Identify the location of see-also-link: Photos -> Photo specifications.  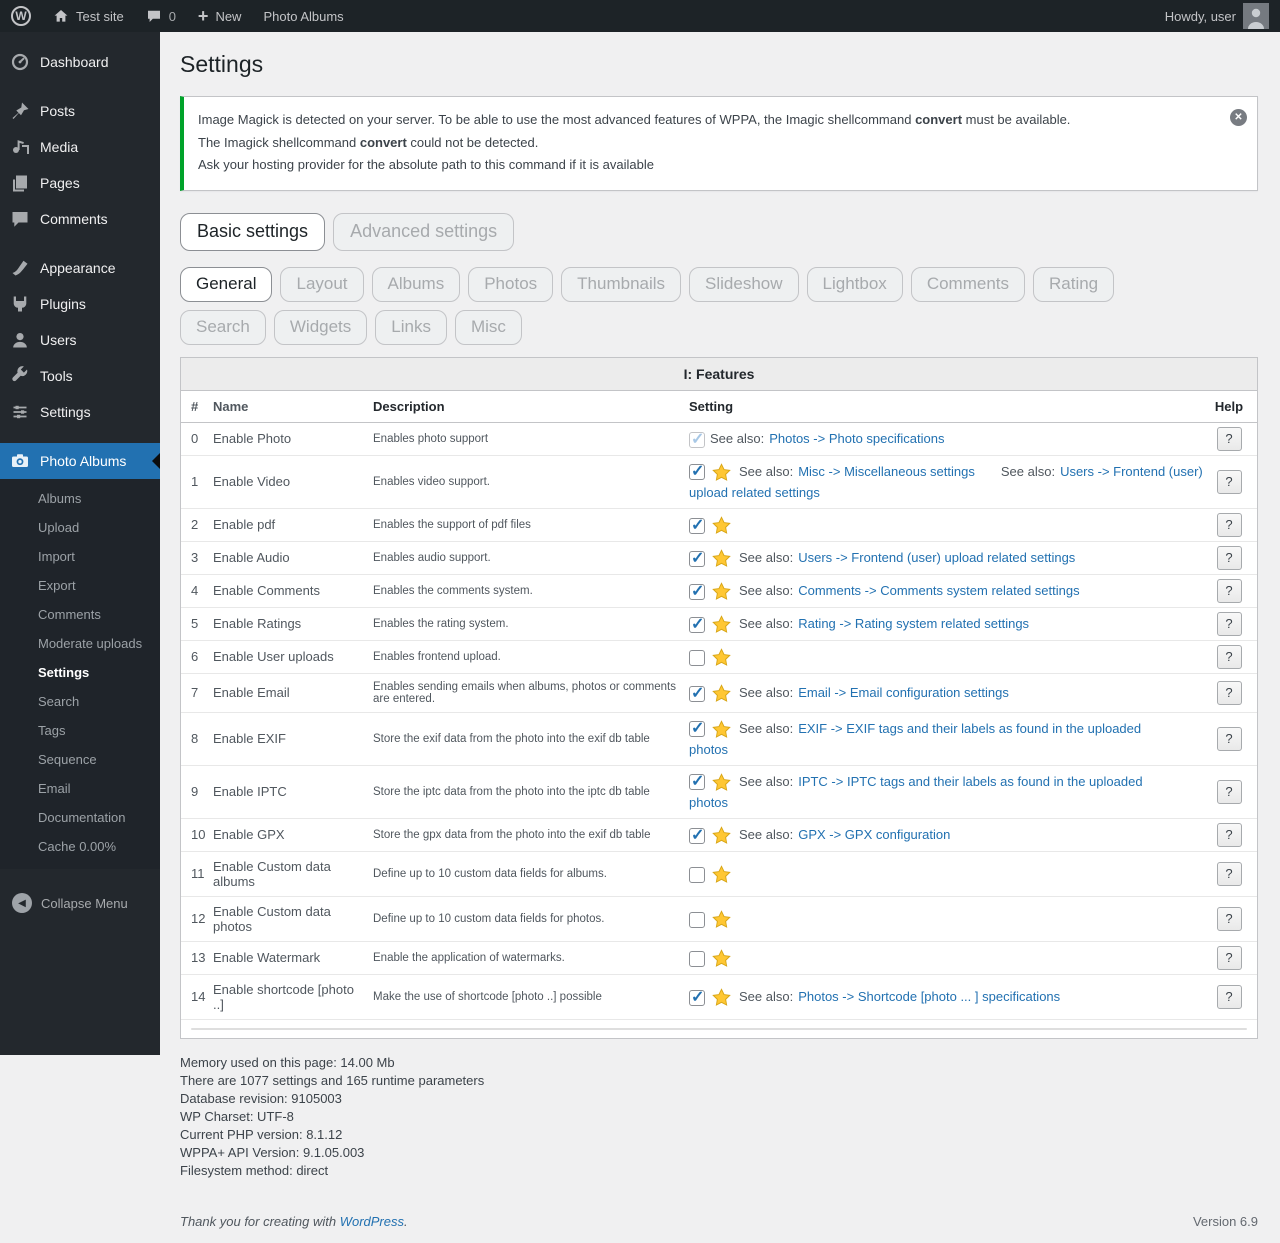
(856, 438).